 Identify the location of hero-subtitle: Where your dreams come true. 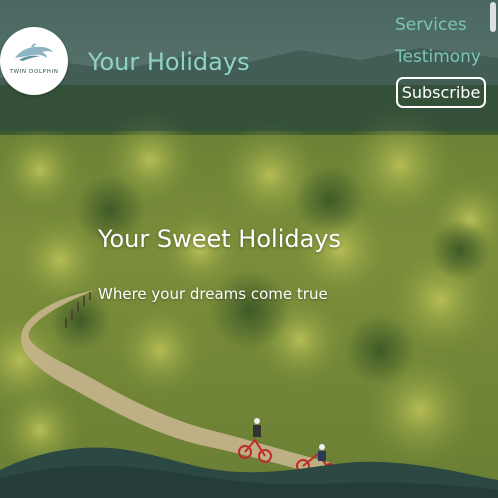
(213, 294).